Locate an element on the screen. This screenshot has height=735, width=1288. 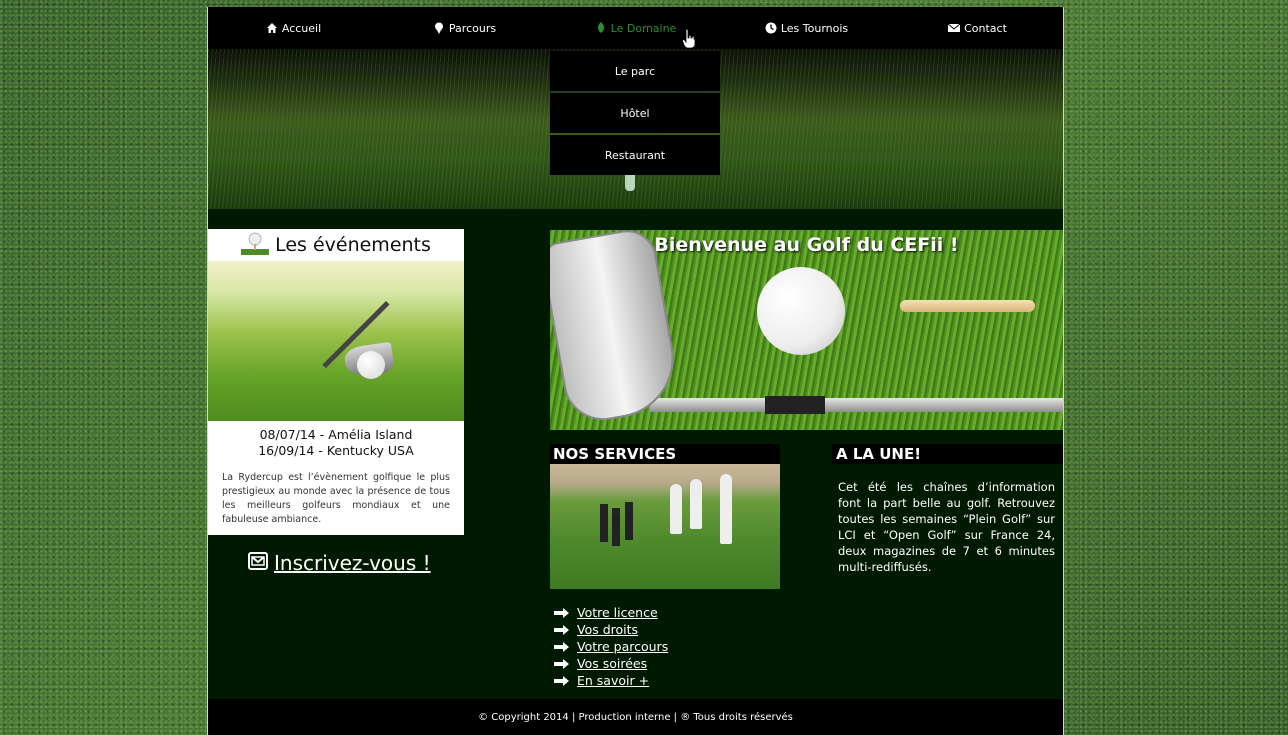
dropdown-item-restaurant: Restaurant is located at coordinates (635, 155).